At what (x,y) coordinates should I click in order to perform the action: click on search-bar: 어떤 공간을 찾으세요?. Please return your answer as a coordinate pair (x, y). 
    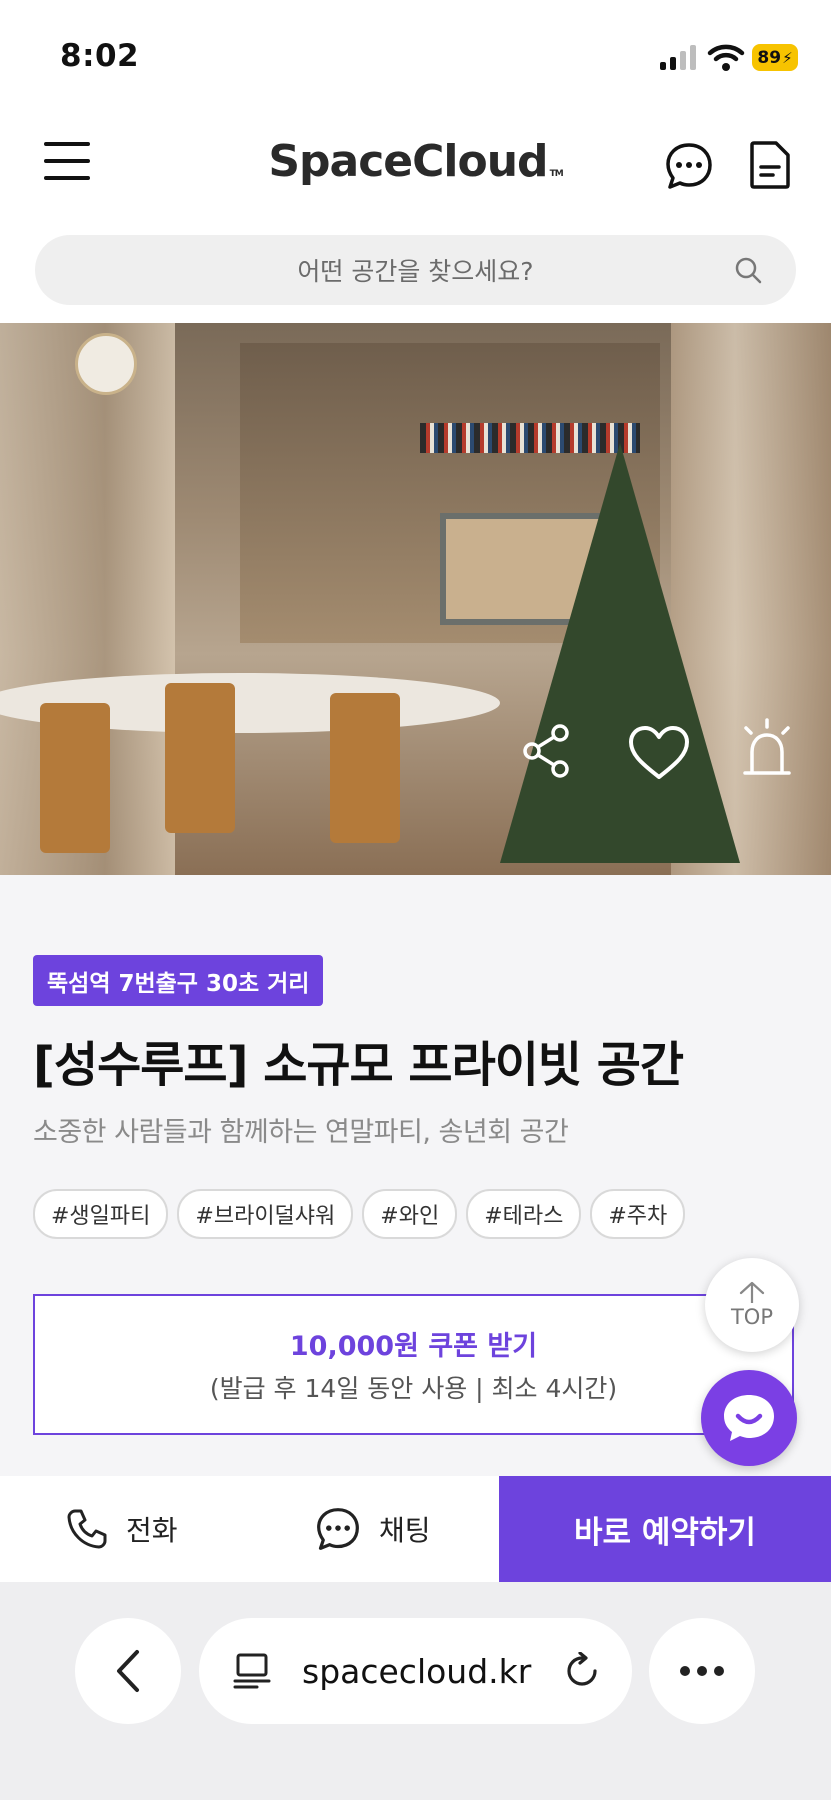
    Looking at the image, I should click on (415, 270).